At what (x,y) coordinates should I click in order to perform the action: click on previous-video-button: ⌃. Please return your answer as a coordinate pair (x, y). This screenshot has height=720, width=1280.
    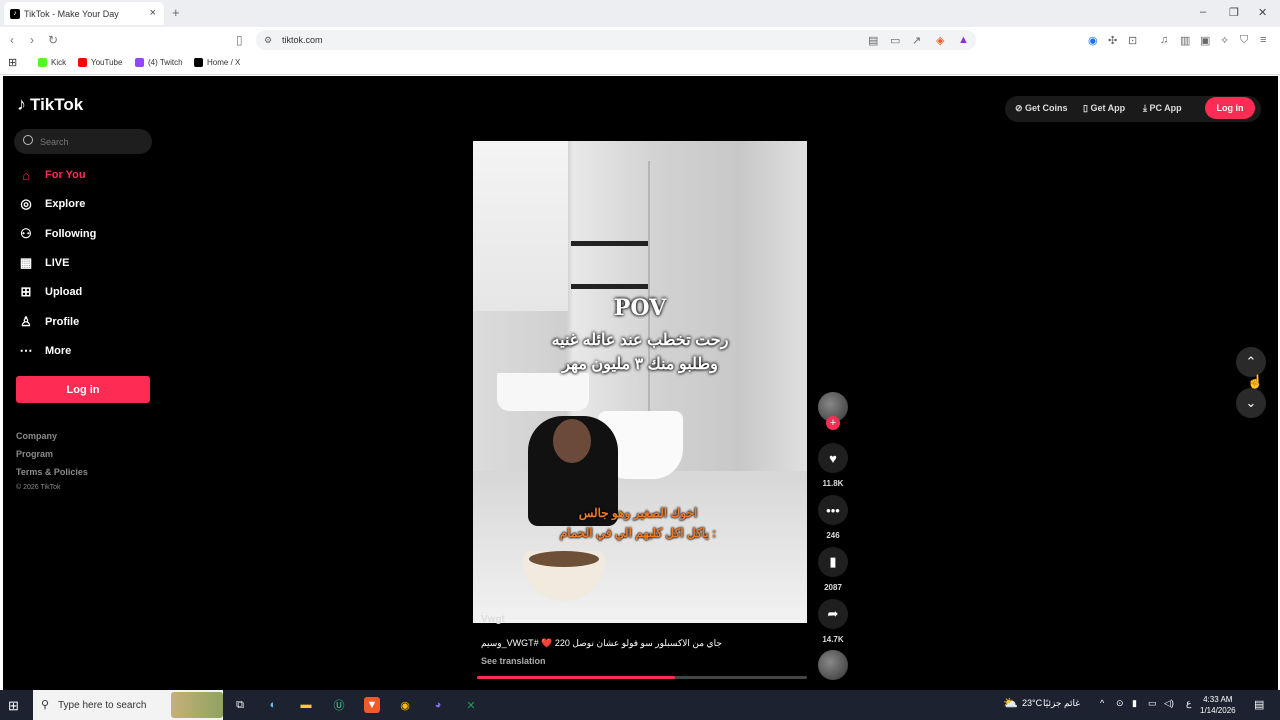
    Looking at the image, I should click on (1251, 362).